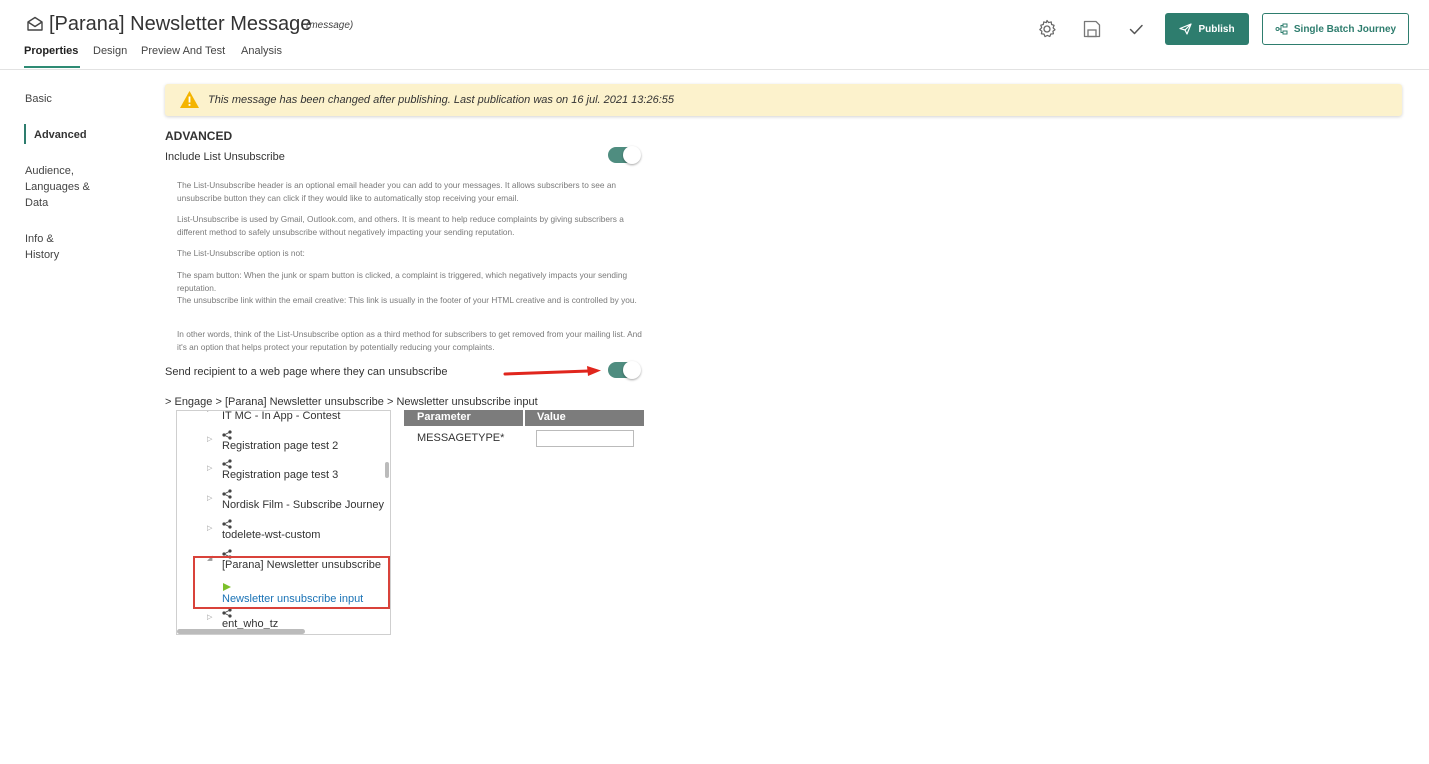 Image resolution: width=1429 pixels, height=764 pixels. Describe the element at coordinates (180, 24) in the screenshot. I see `page-title: [Parana] Newsletter Message` at that location.